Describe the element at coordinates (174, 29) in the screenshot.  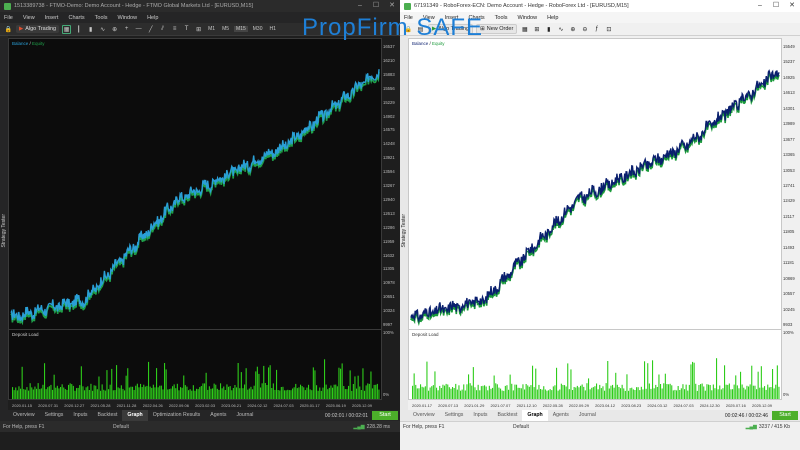
I see `fibo-icon: ≡` at that location.